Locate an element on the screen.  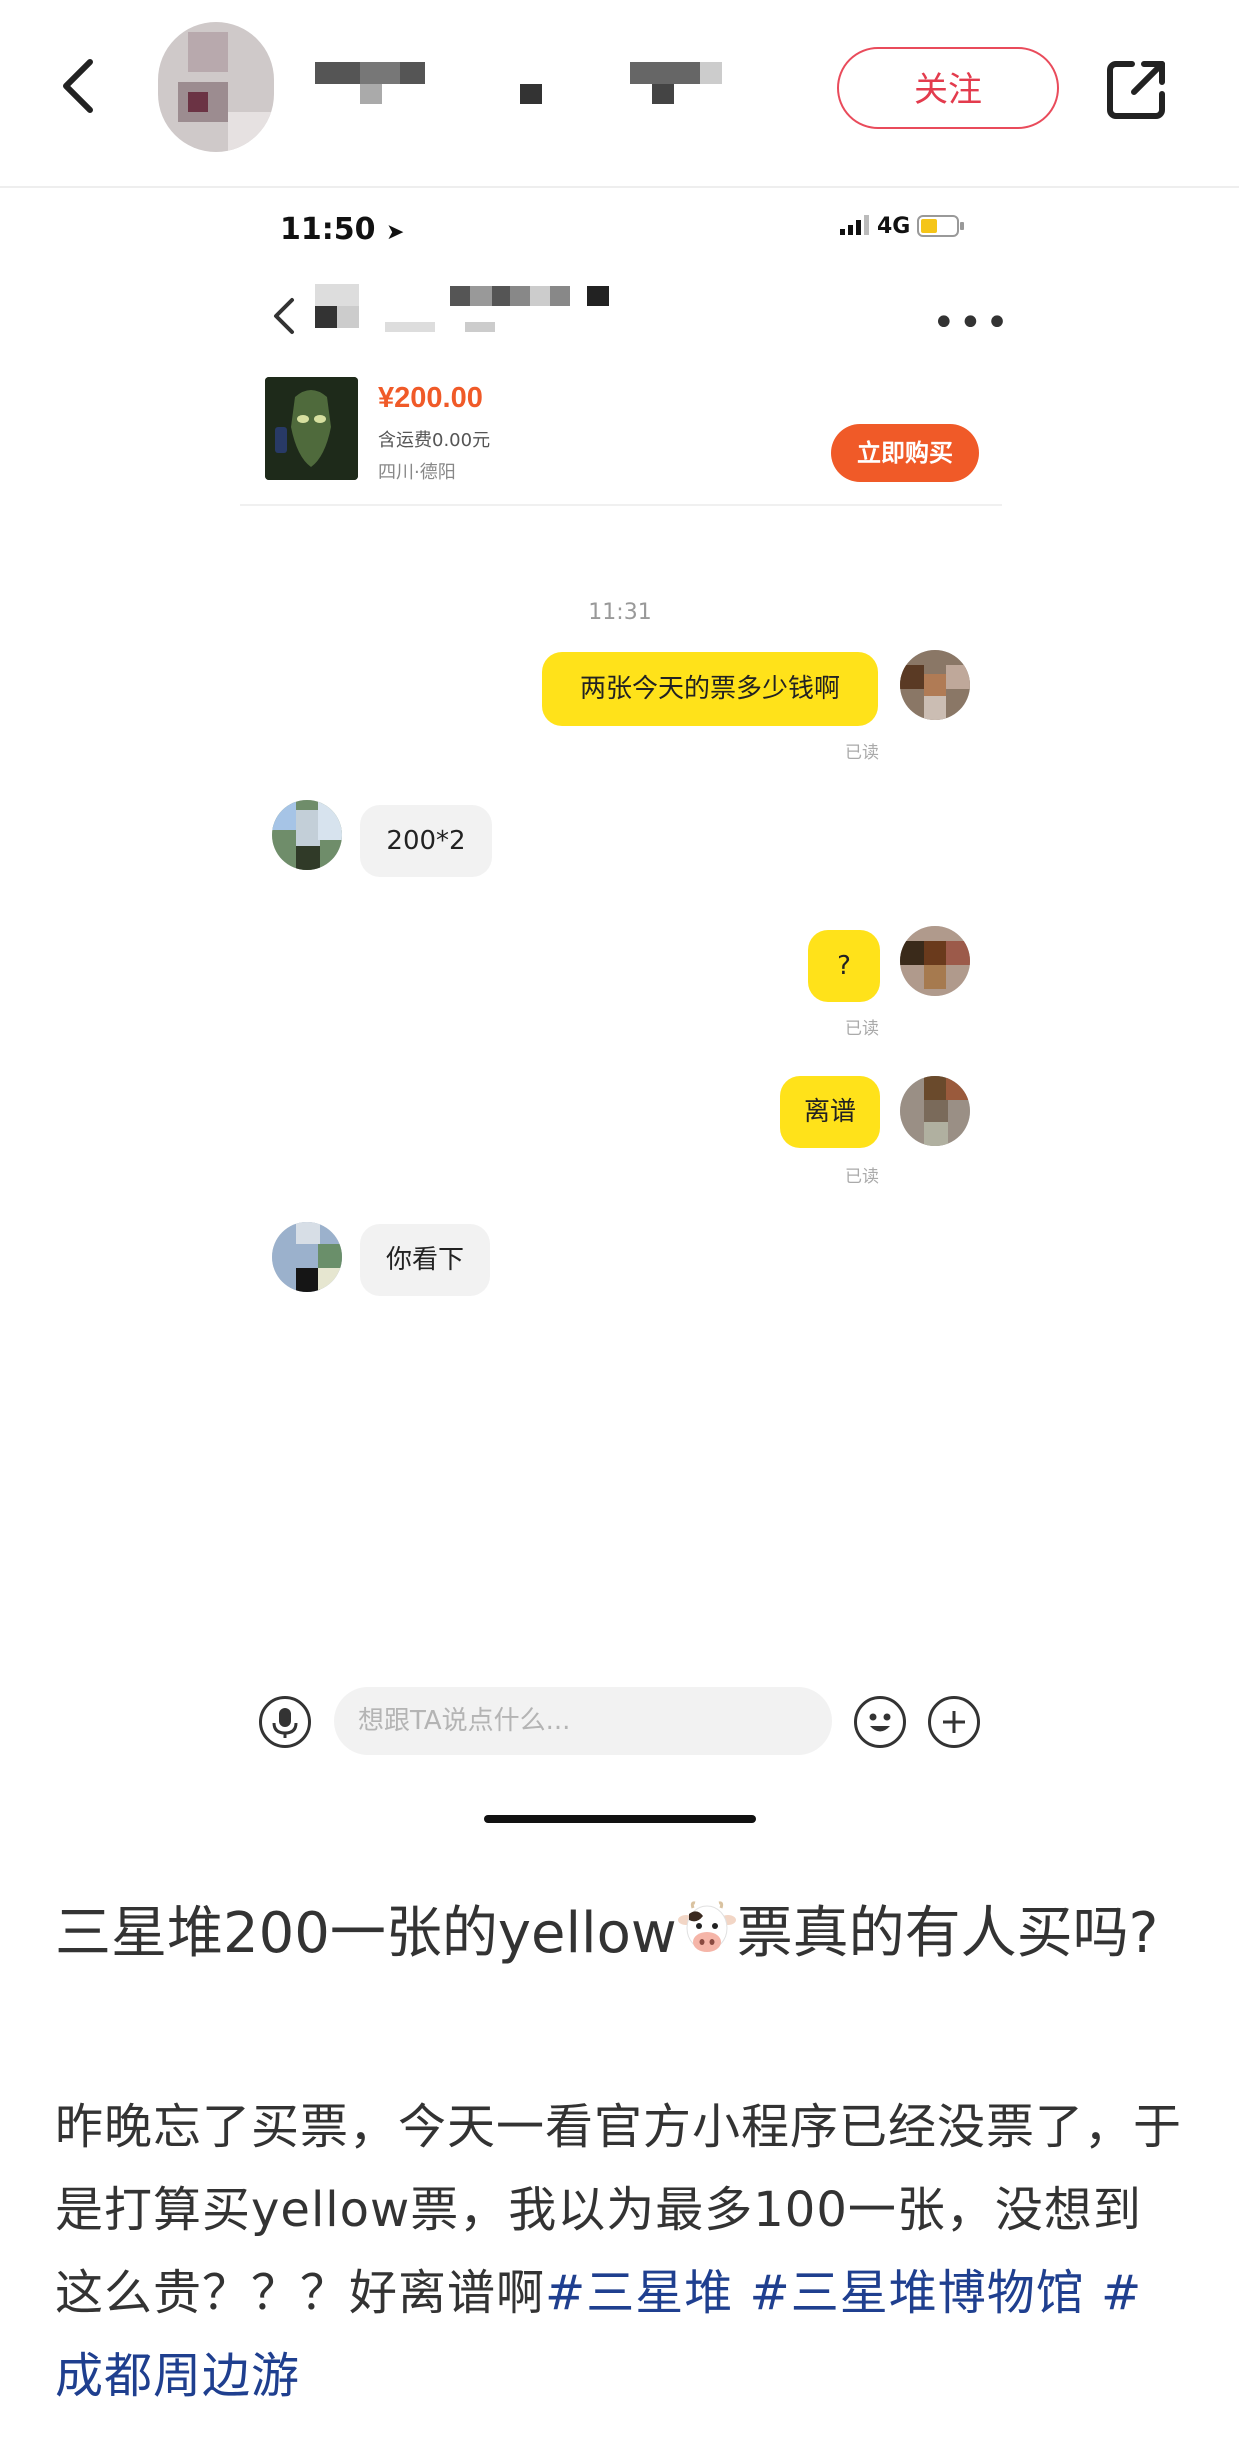
message-bubble-sent: ? is located at coordinates (844, 966).